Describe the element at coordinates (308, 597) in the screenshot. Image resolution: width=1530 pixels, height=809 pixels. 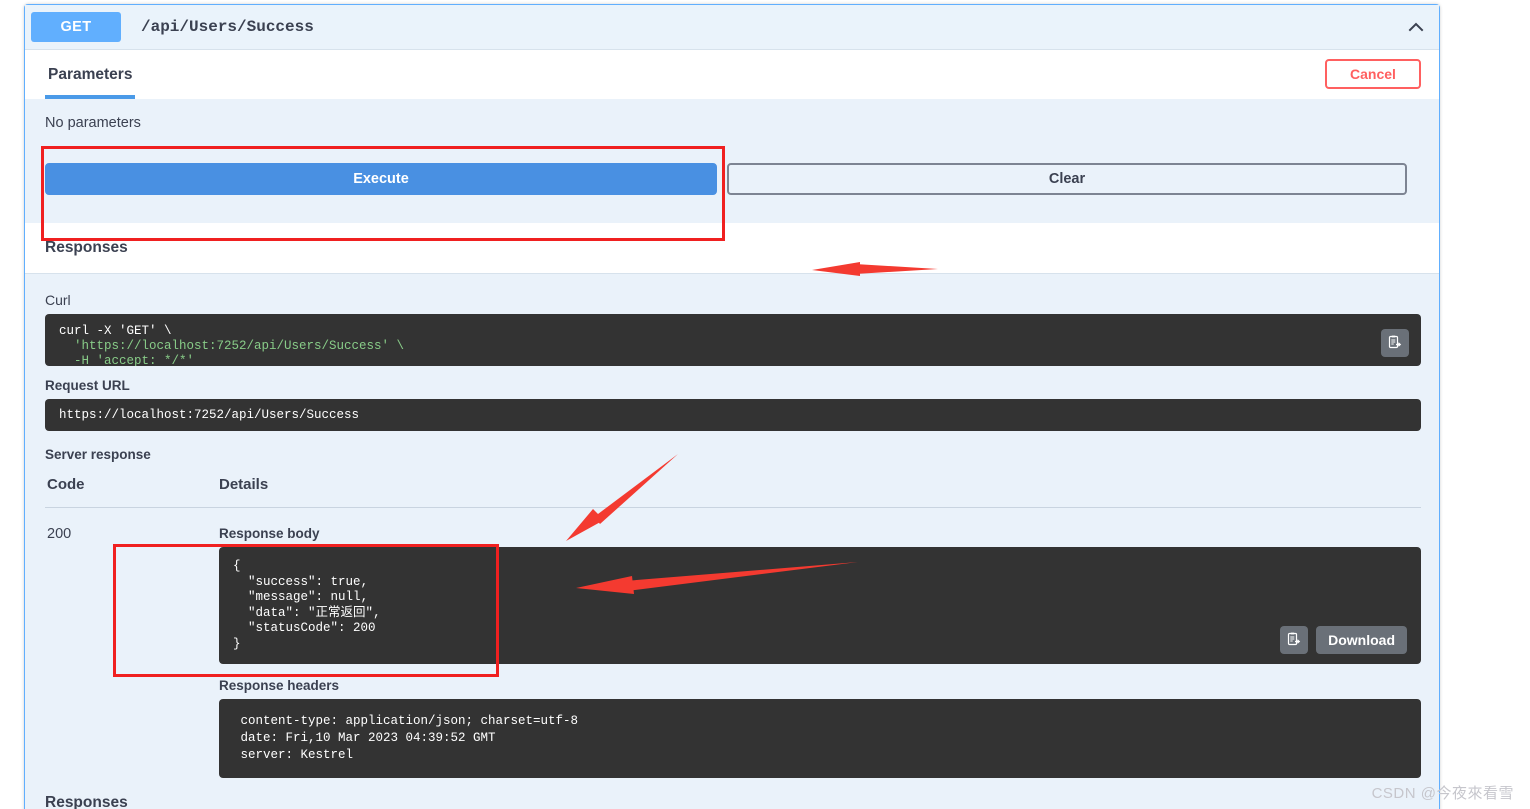
I see `json-line-3: "message": null,` at that location.